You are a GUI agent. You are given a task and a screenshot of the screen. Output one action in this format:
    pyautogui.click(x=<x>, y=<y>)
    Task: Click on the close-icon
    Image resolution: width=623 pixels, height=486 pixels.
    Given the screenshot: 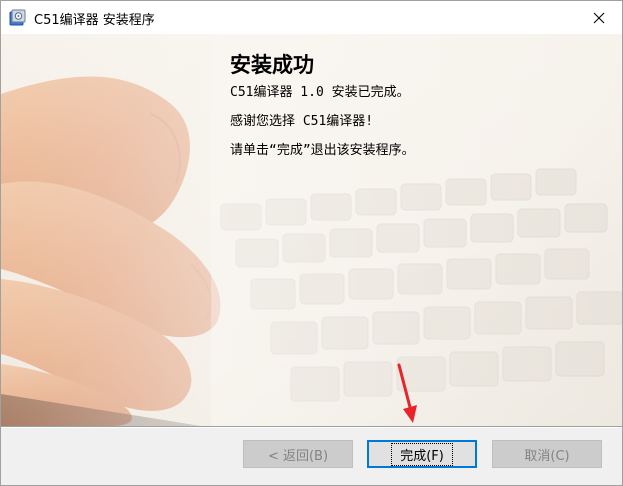 What is the action you would take?
    pyautogui.click(x=599, y=17)
    